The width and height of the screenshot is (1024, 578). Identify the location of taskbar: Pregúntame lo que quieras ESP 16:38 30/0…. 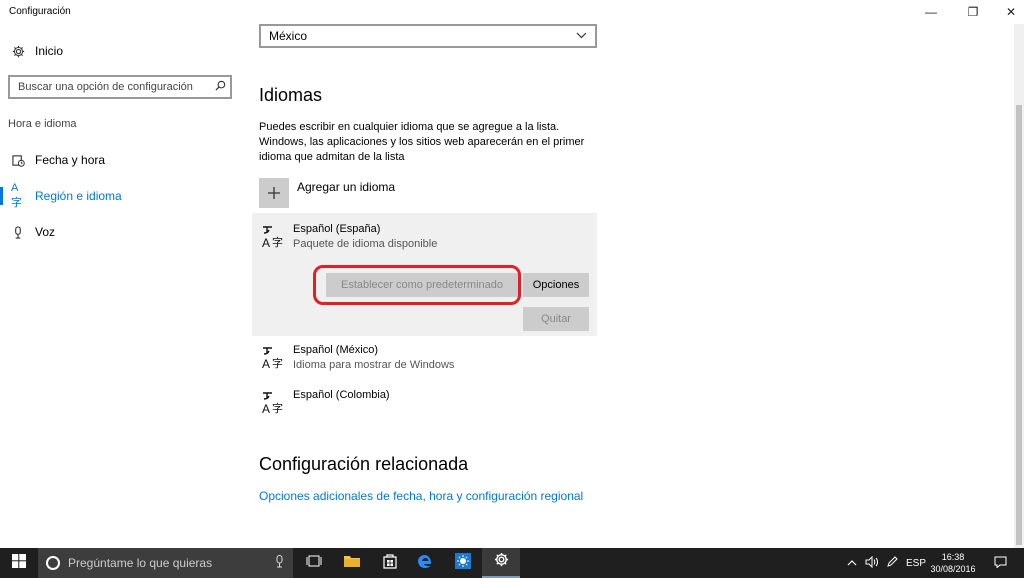
(512, 563).